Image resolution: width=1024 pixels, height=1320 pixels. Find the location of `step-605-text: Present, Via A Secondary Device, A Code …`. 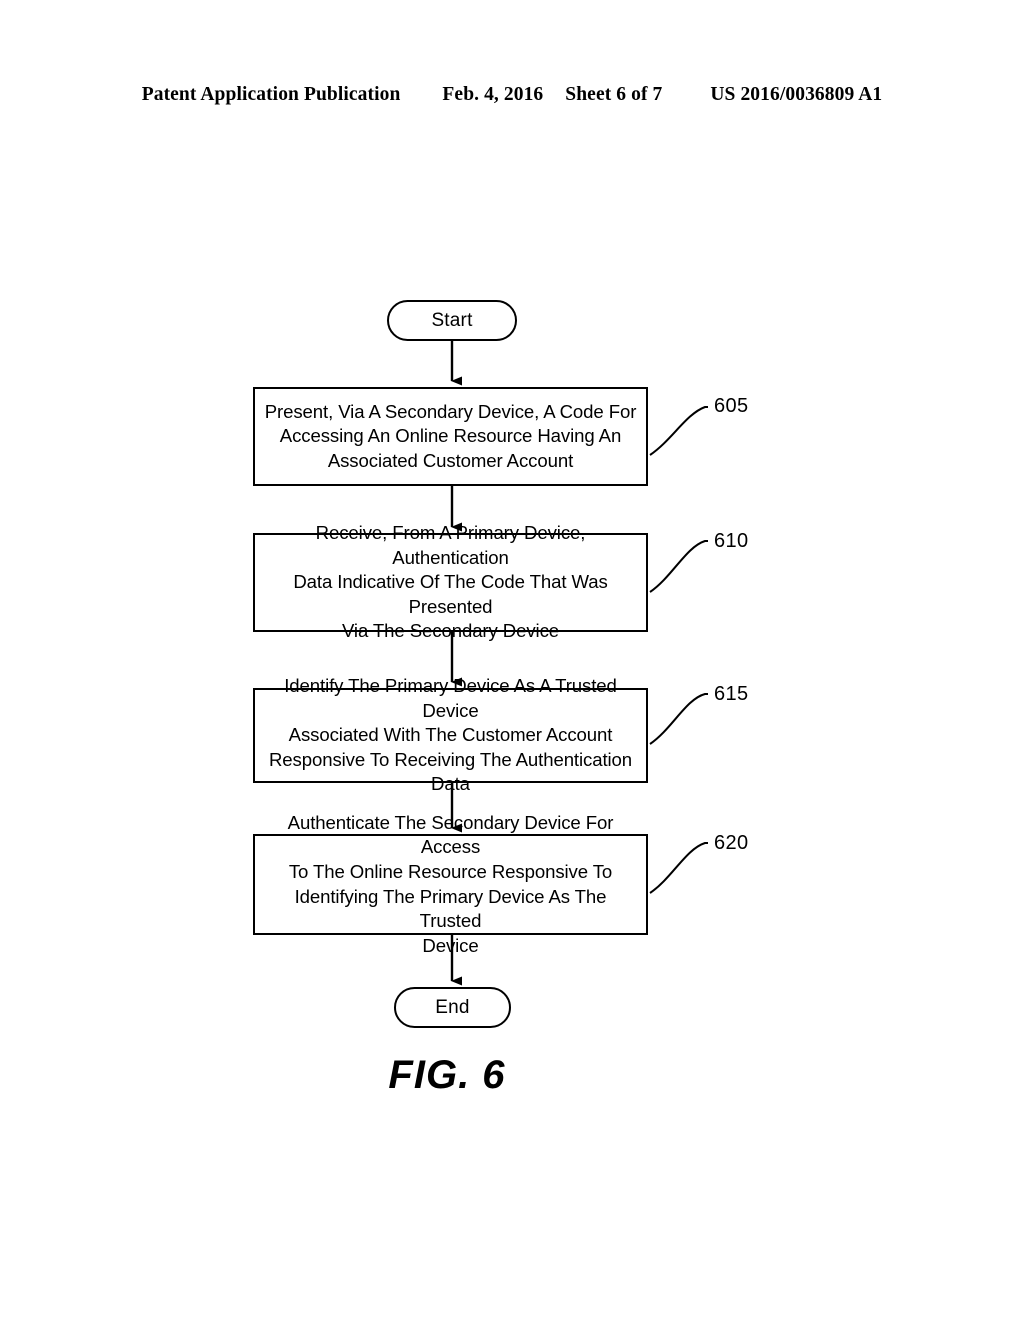

step-605-text: Present, Via A Secondary Device, A Code … is located at coordinates (450, 435).